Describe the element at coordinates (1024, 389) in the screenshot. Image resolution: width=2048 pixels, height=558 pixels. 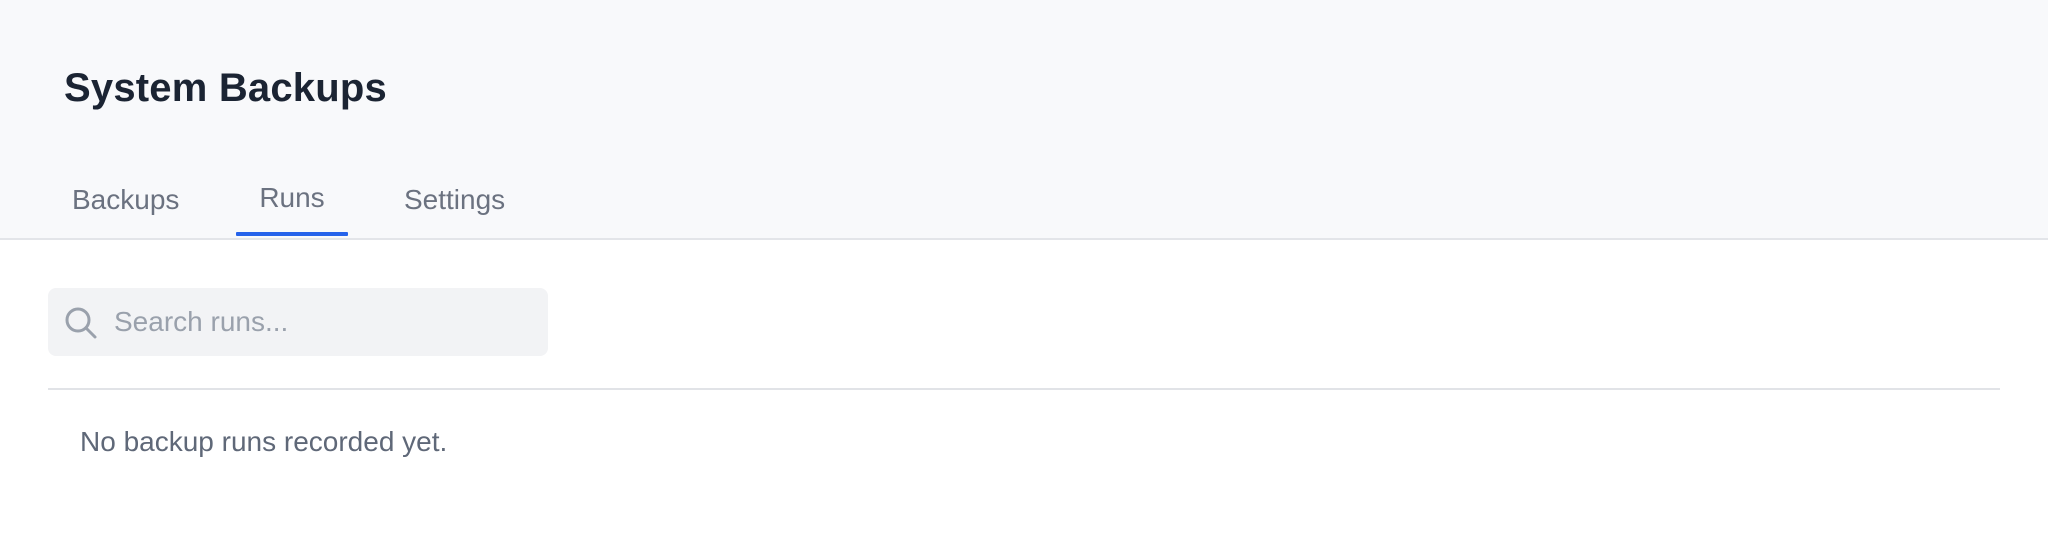
I see `divider` at that location.